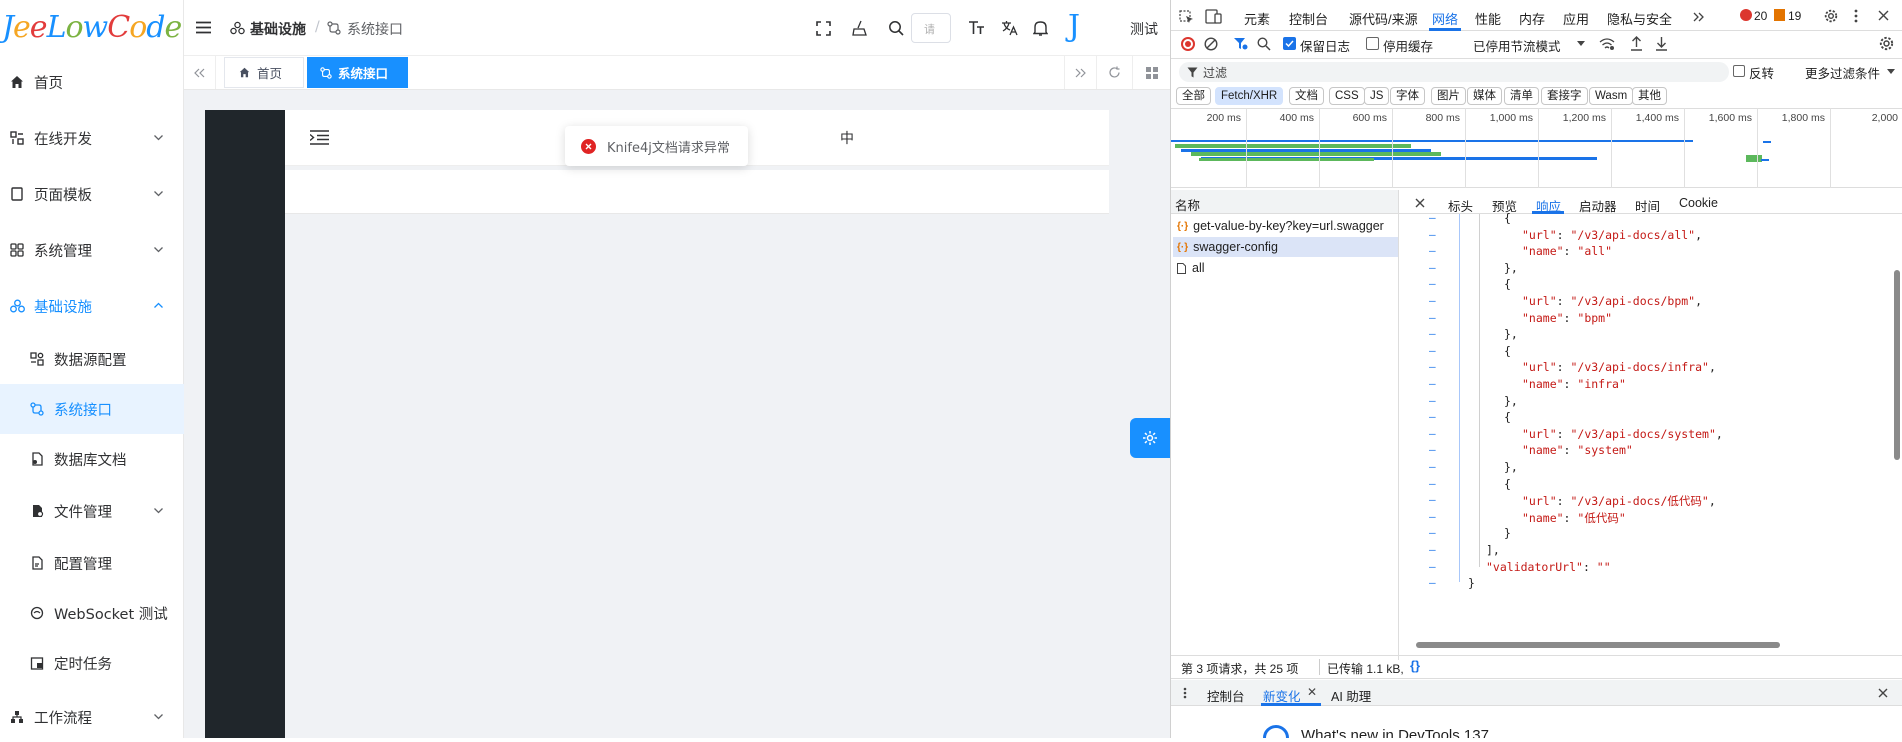  I want to click on sidebar-subitem-db-doc: 数据库文档, so click(92, 459).